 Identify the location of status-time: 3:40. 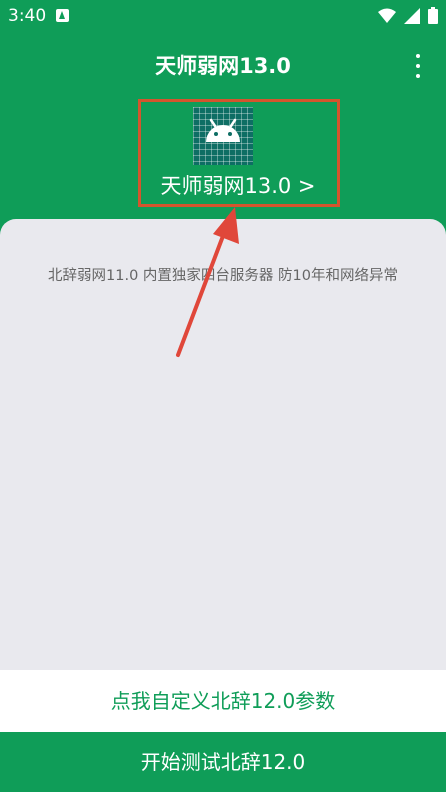
(27, 16).